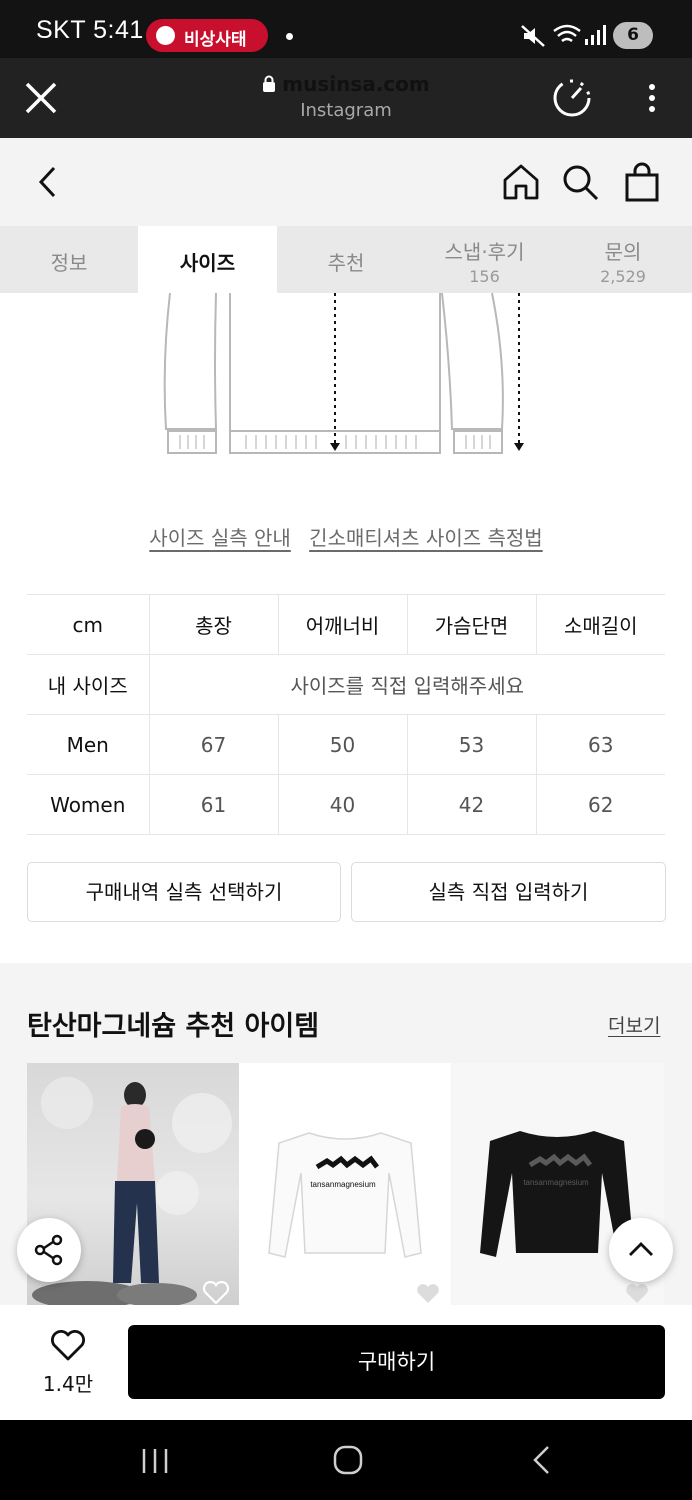 This screenshot has width=692, height=1500. I want to click on size-table-header: cm 총장 어깨너비 가슴단면 소매길이, so click(346, 624).